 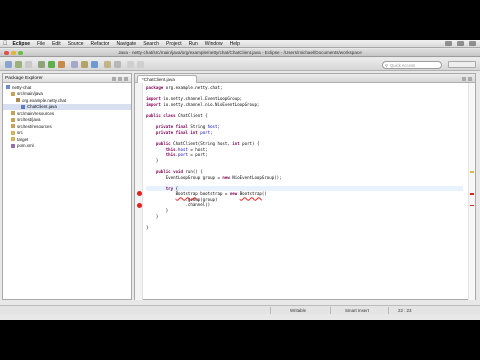 I want to click on menu-file: File, so click(x=41, y=44).